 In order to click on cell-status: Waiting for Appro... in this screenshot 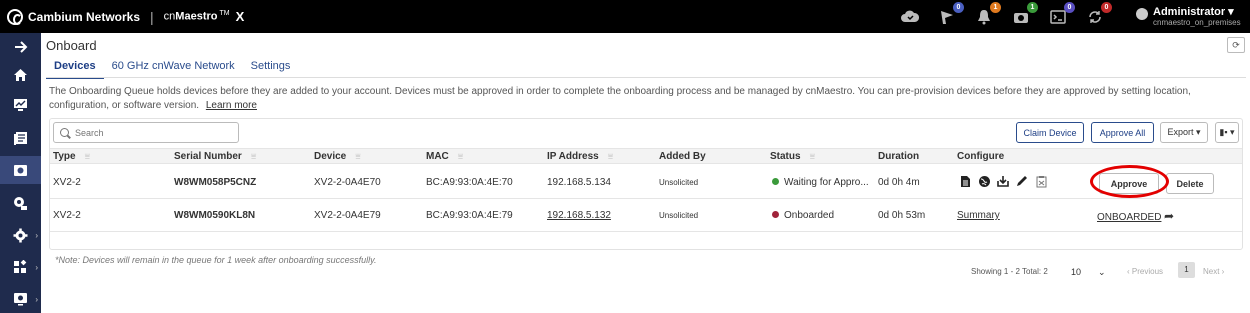, I will do `click(820, 182)`.